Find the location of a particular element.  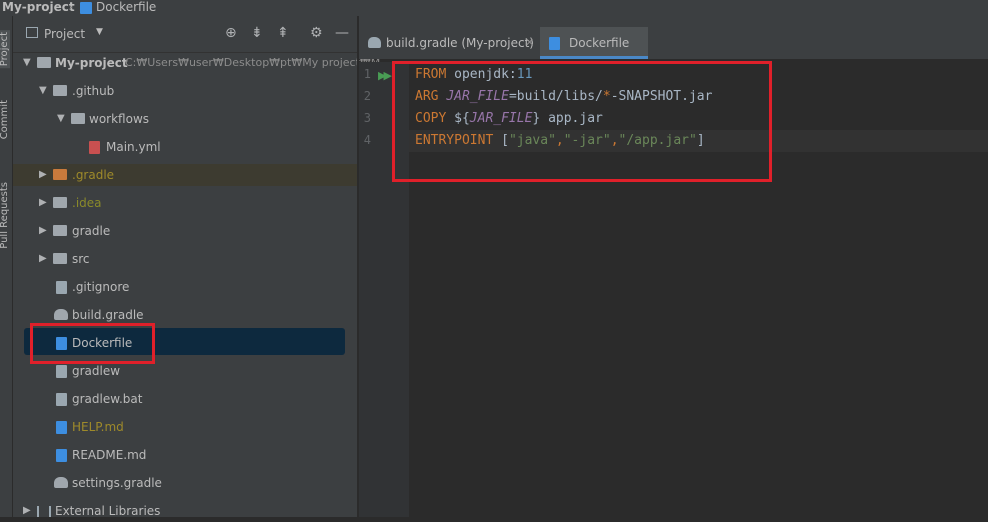

tab-dockerfile: Dockerfile is located at coordinates (594, 43).